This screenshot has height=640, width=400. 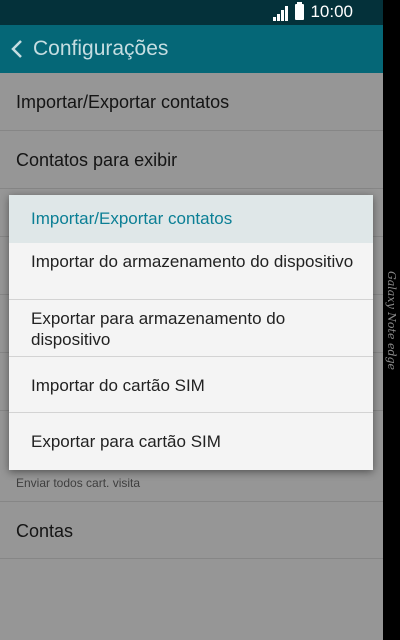 What do you see at coordinates (281, 13) in the screenshot?
I see `signal-icon` at bounding box center [281, 13].